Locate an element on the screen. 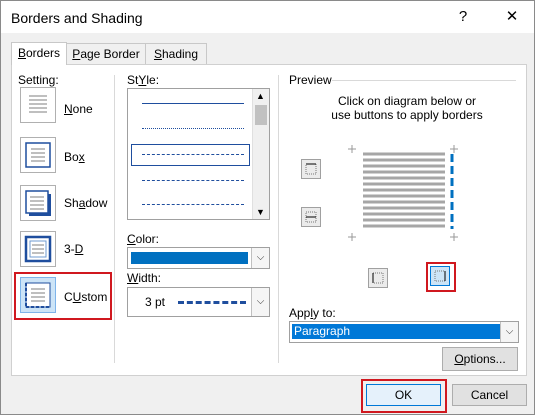 The image size is (535, 415). scroll-up-icon: ▲ is located at coordinates (260, 96).